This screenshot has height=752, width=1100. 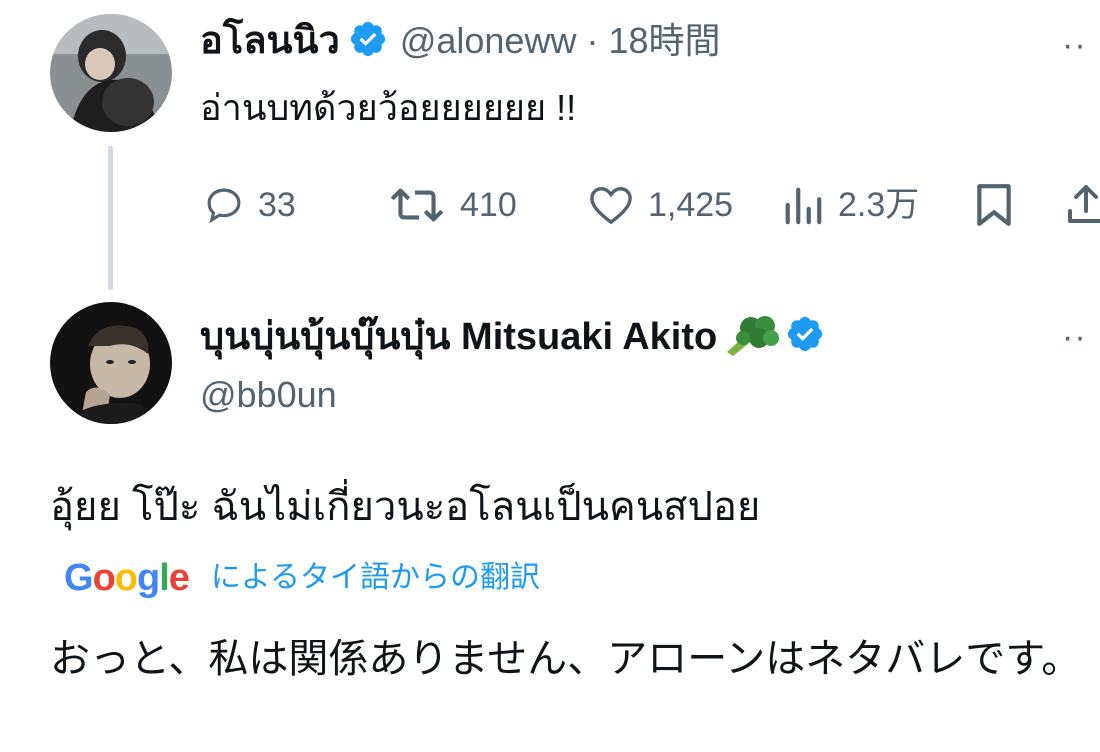 What do you see at coordinates (611, 206) in the screenshot?
I see `heart-icon` at bounding box center [611, 206].